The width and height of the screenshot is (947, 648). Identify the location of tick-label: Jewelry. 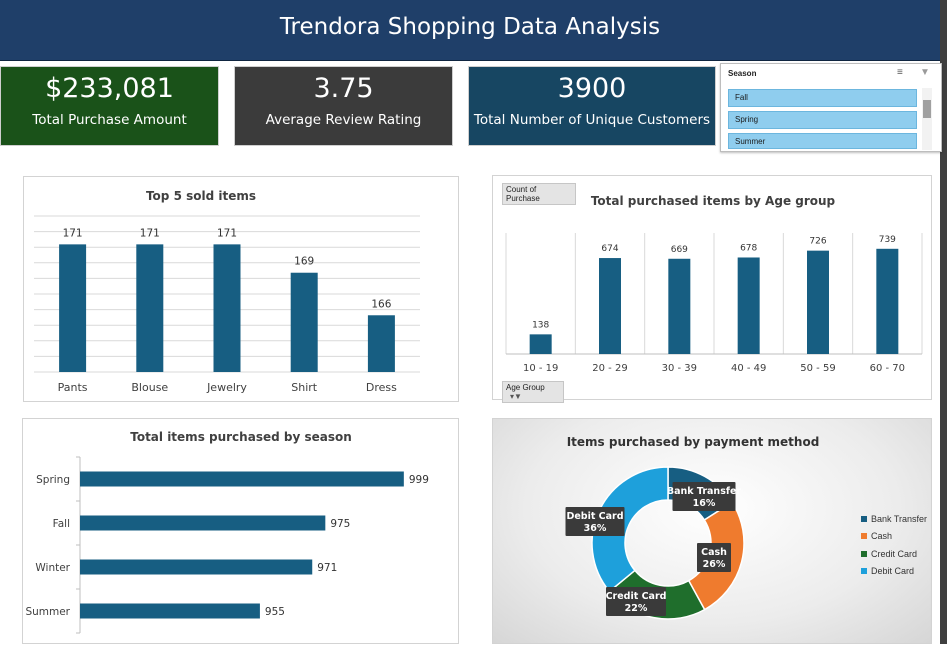
(226, 387).